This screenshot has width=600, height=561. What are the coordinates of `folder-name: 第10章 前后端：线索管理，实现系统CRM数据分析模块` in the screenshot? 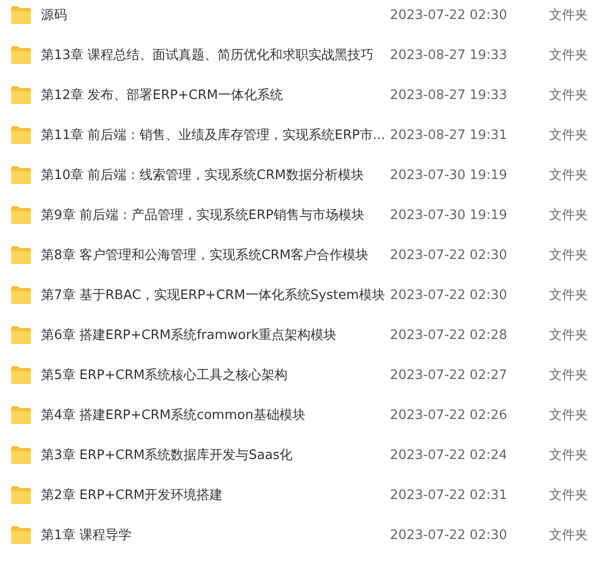 It's located at (211, 175).